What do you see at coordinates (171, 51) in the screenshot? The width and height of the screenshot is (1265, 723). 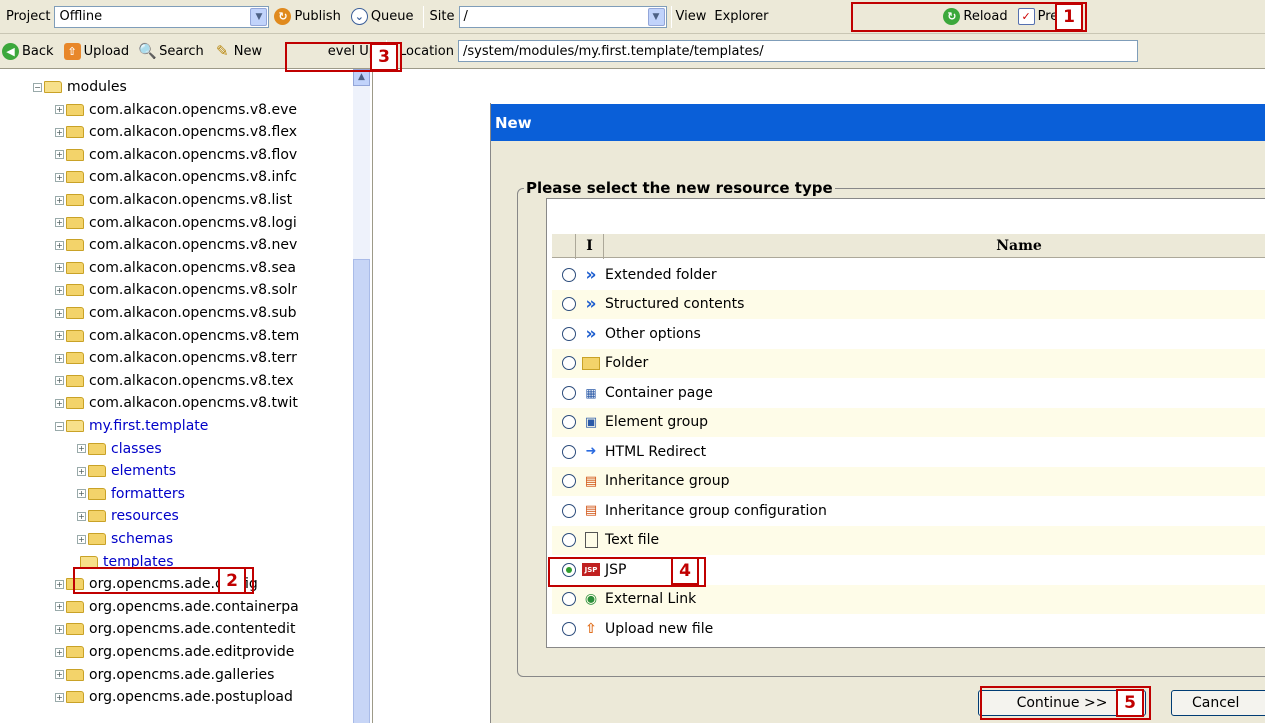 I see `search-button: 🔍 Search` at bounding box center [171, 51].